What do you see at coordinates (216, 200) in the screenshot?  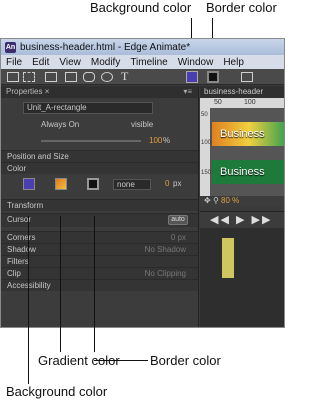 I see `zoom-search-icon: ⚲` at bounding box center [216, 200].